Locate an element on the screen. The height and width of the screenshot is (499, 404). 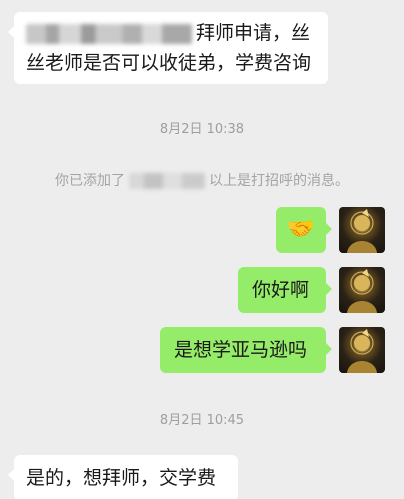
handshake-emoji: 🤝 is located at coordinates (301, 229).